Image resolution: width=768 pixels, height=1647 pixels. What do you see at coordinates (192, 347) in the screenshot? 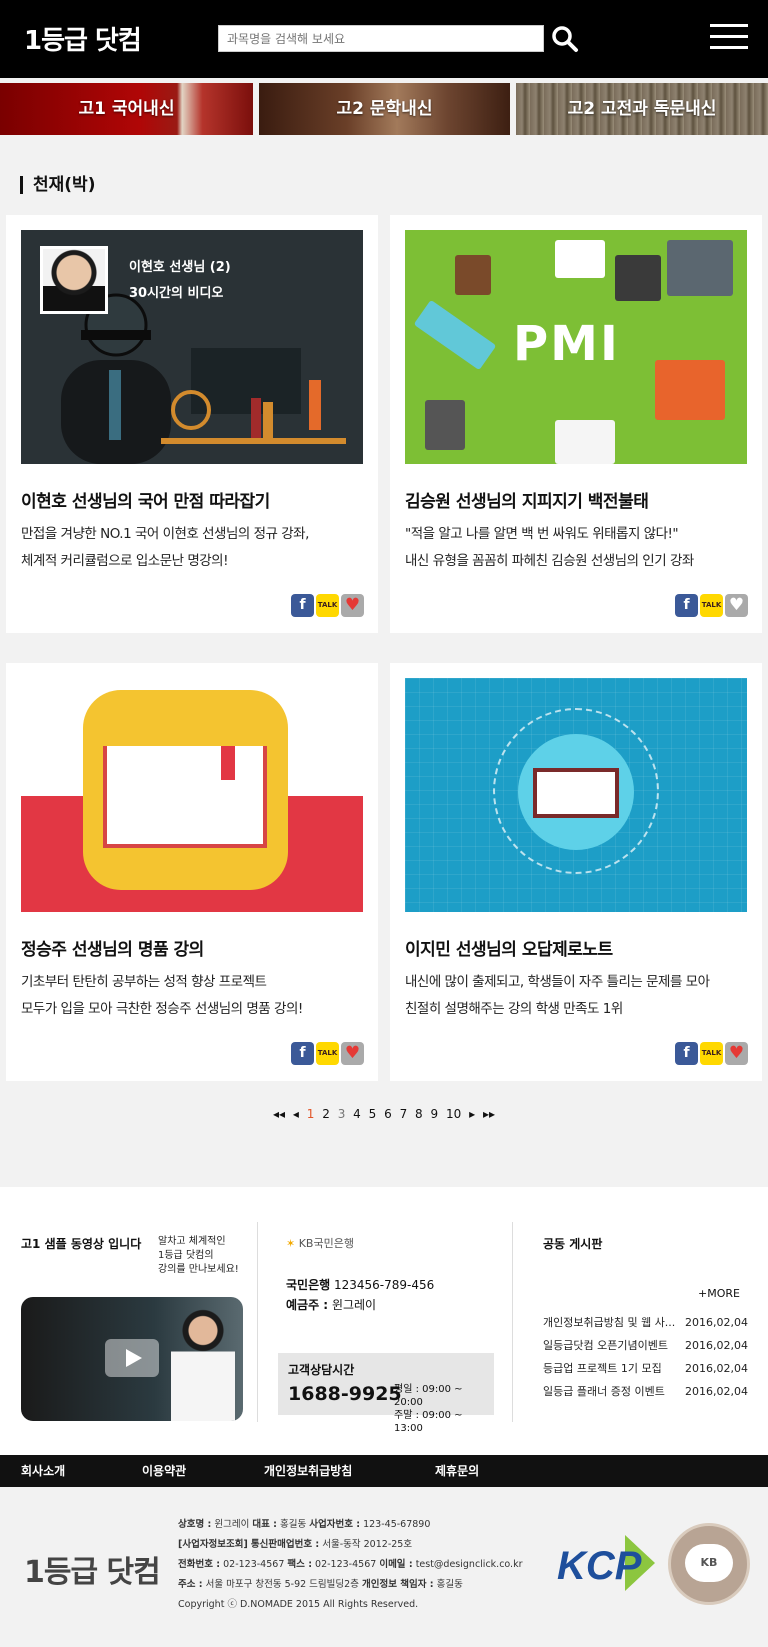
I see `course-thumbnail: 이현호 선생님 (2) 30시간의 비디오` at bounding box center [192, 347].